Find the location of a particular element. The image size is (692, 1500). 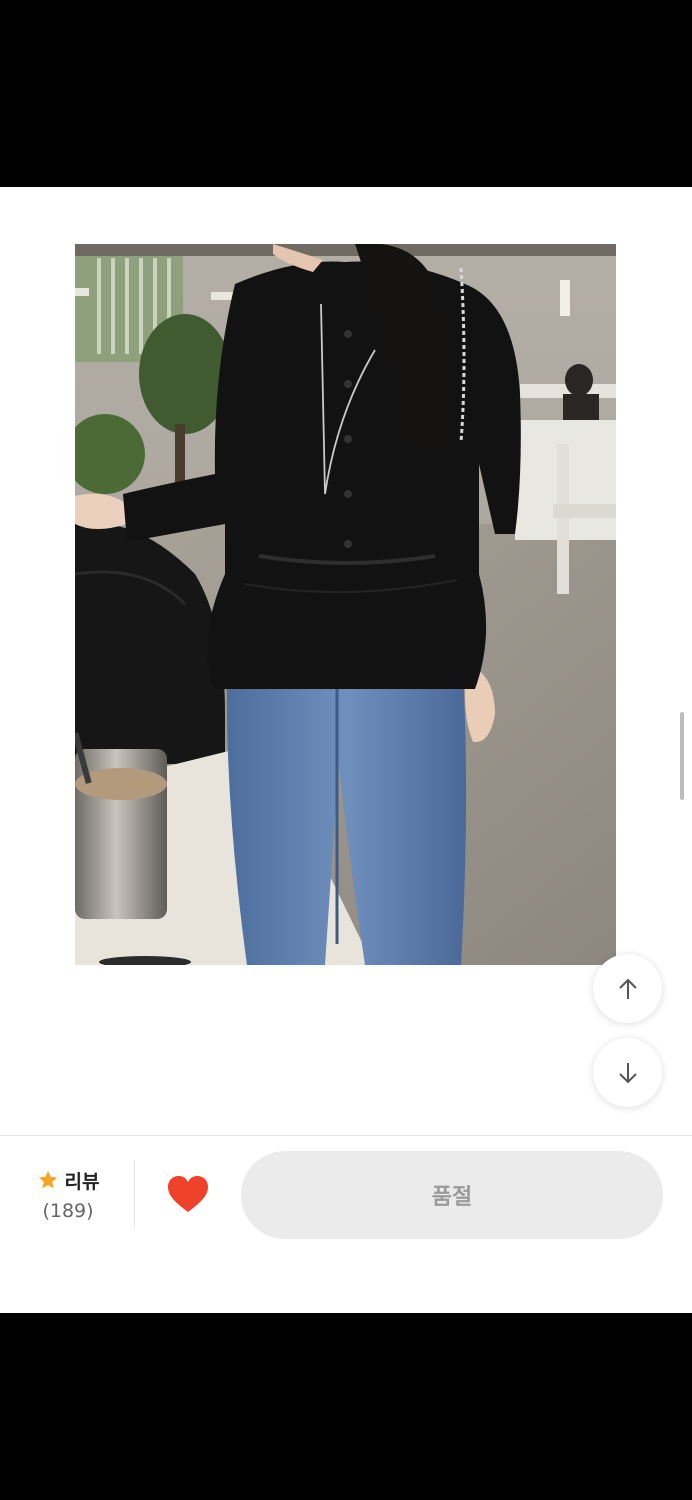

bottom-action-bar: 리뷰 (189) 품절 is located at coordinates (346, 1224).